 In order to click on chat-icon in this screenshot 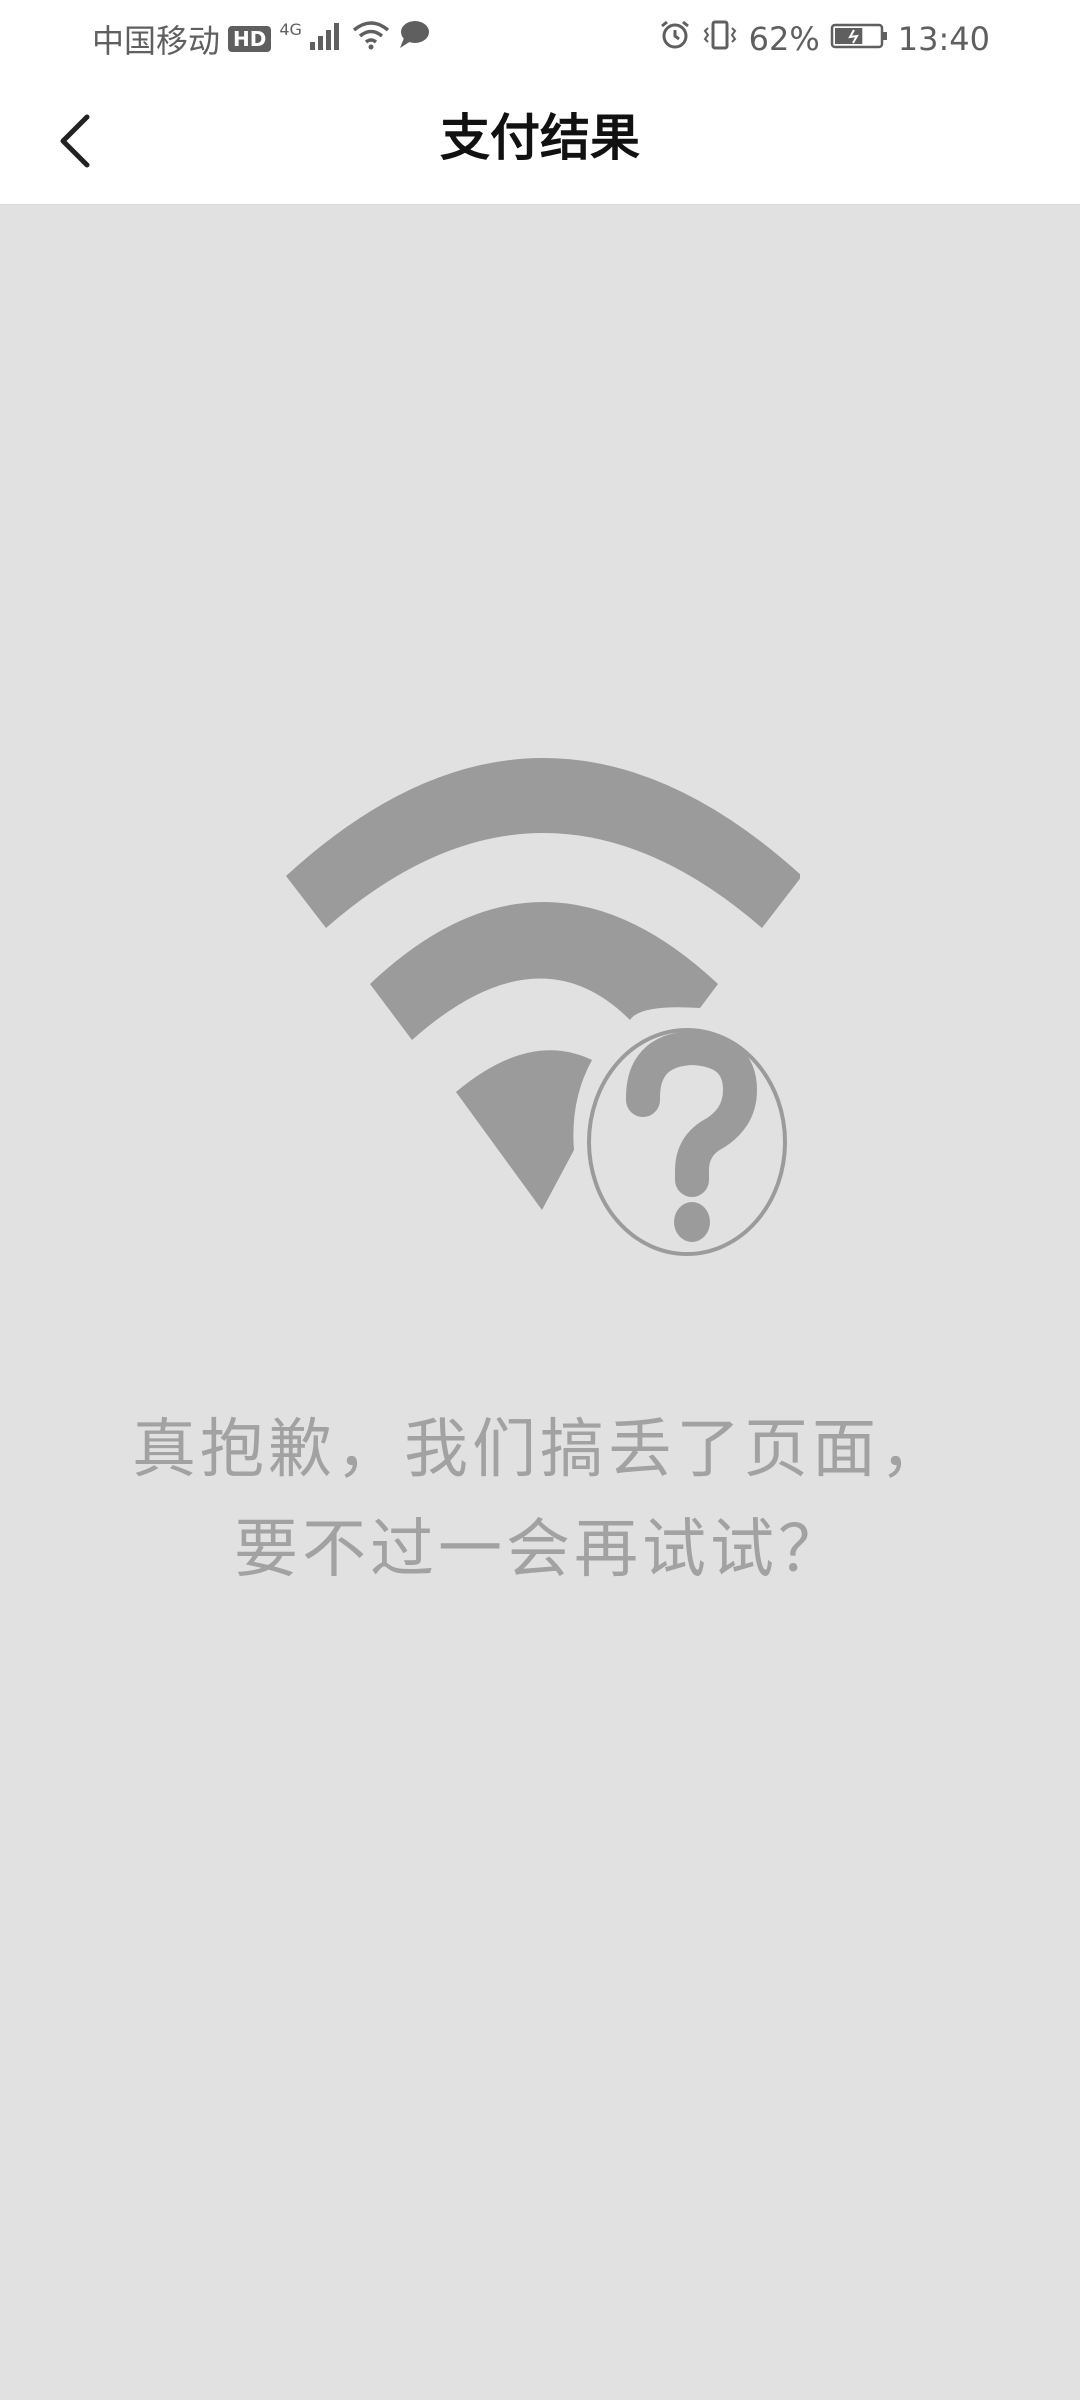, I will do `click(414, 39)`.